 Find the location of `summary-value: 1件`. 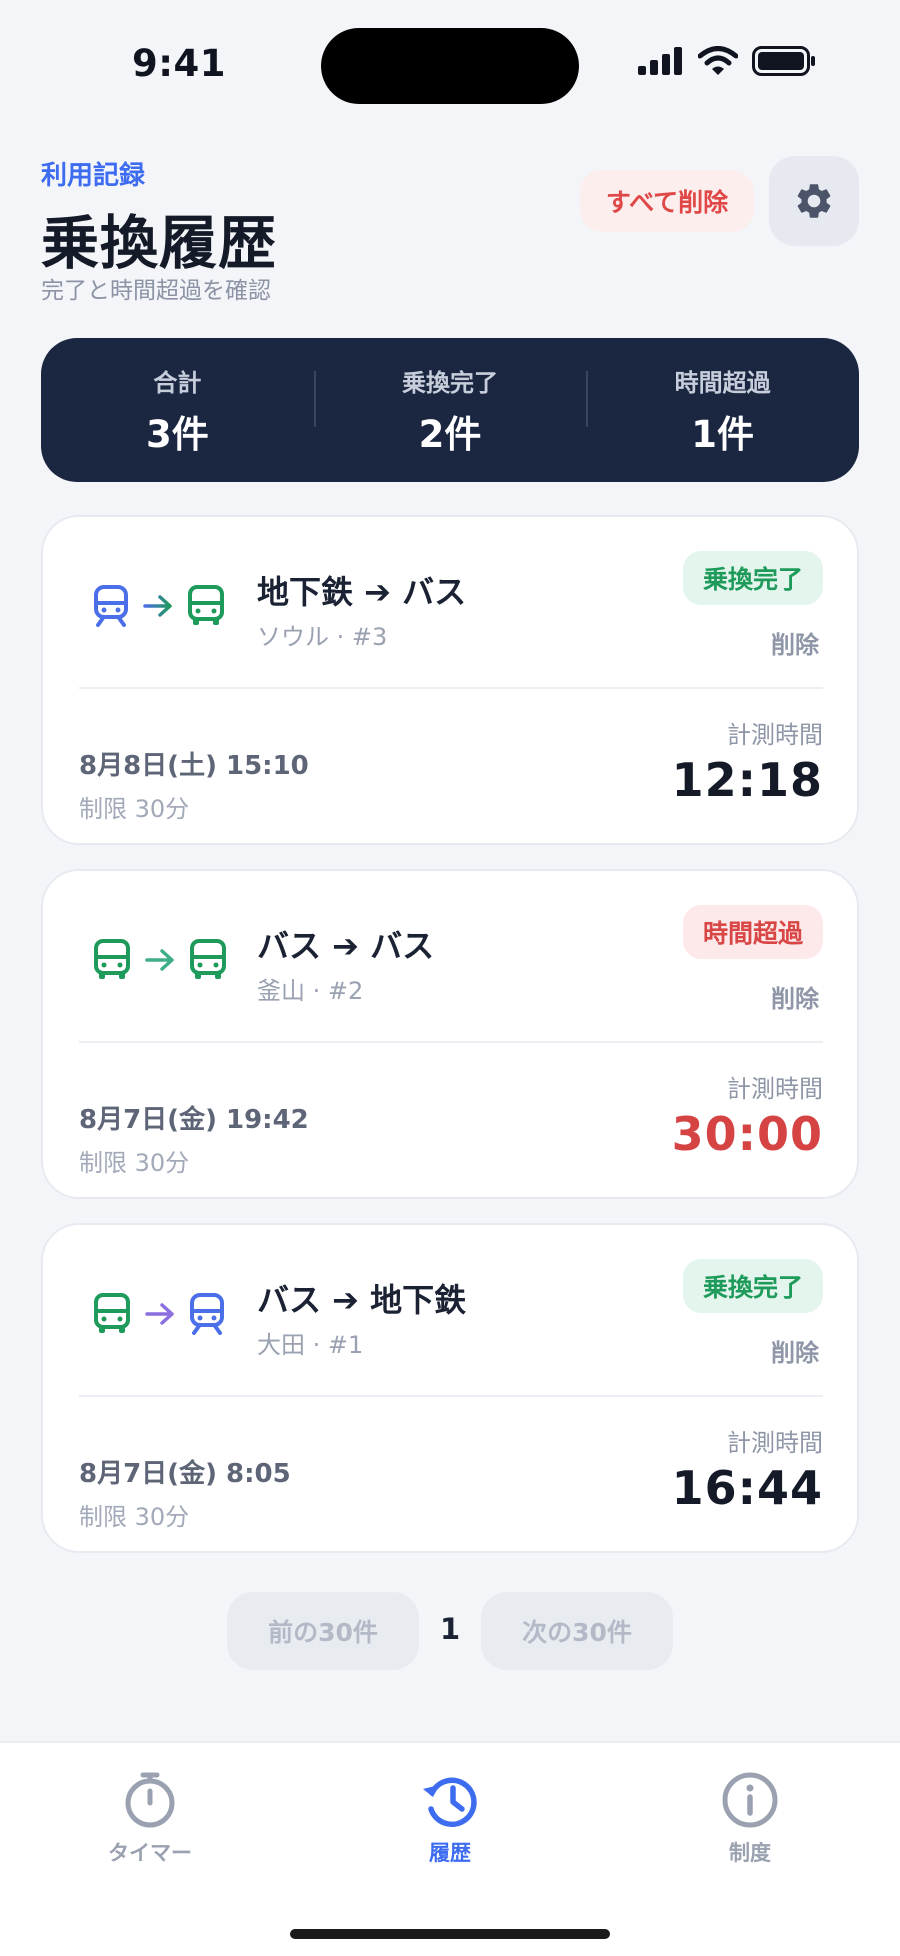

summary-value: 1件 is located at coordinates (723, 434).